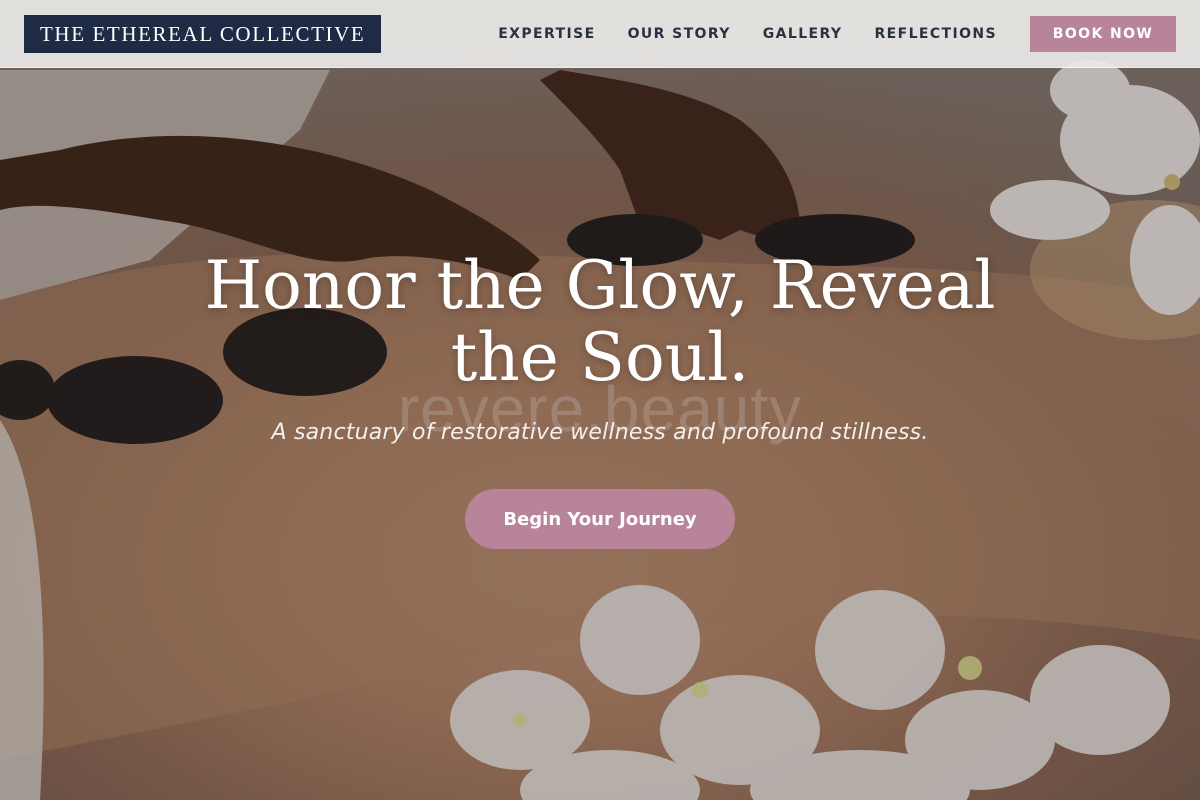  I want to click on brand-logo: THE ETHEREAL COLLECTIVE, so click(203, 33).